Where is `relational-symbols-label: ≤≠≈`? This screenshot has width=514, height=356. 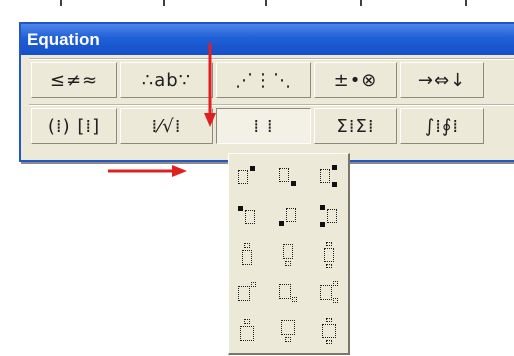
relational-symbols-label: ≤≠≈ is located at coordinates (74, 80).